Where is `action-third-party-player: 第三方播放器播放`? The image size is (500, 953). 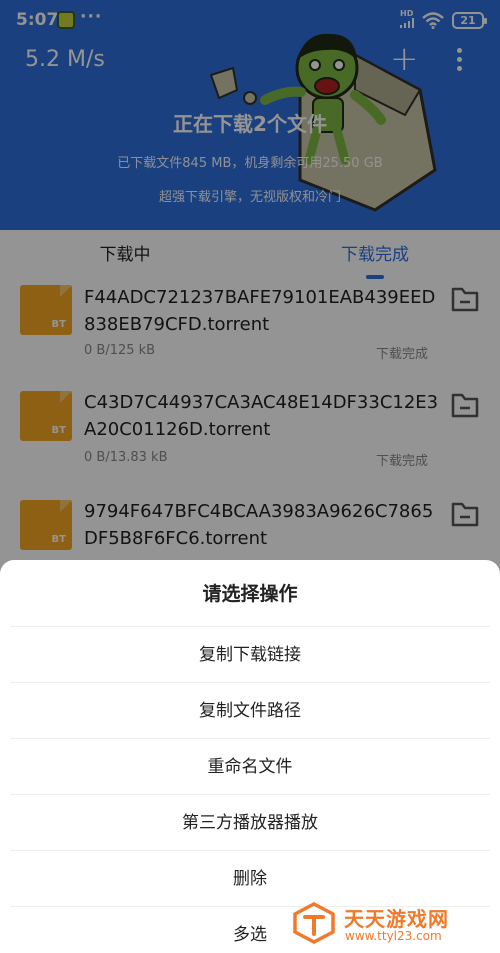 action-third-party-player: 第三方播放器播放 is located at coordinates (250, 822).